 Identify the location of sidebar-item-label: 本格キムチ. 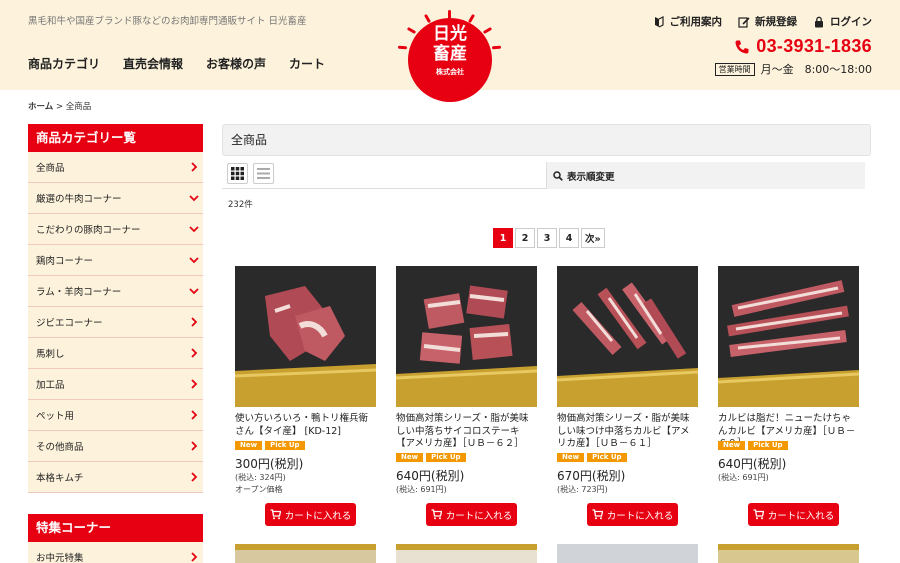
(60, 478).